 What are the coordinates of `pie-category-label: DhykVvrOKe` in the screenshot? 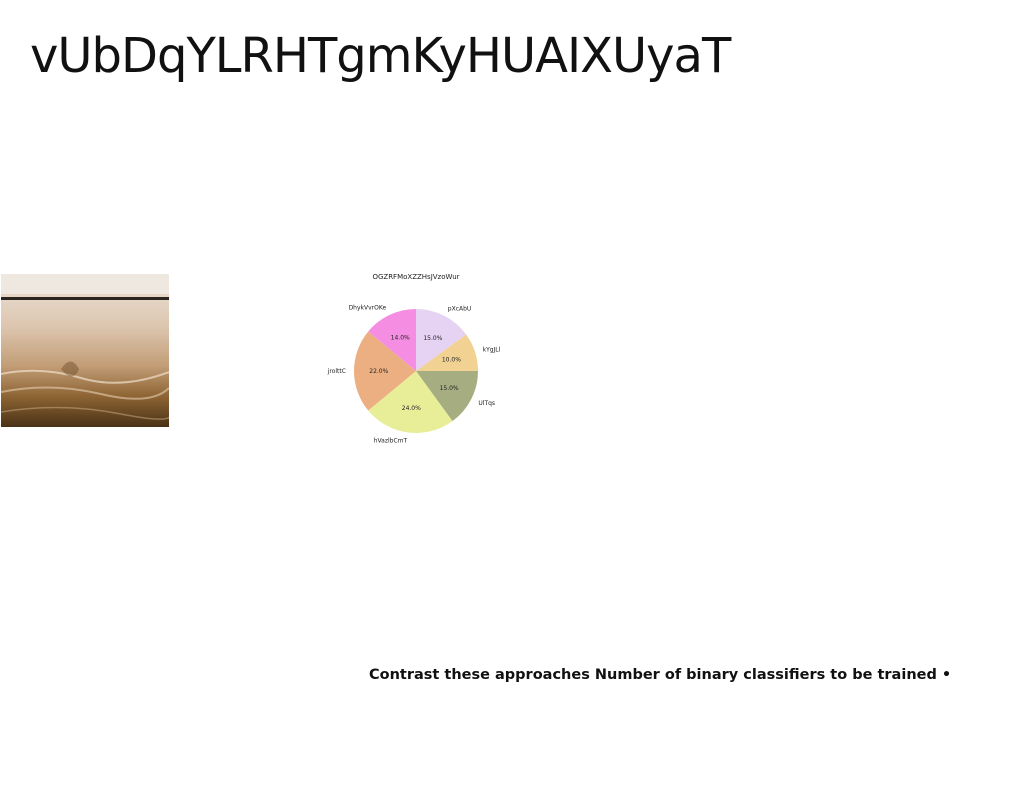 It's located at (368, 308).